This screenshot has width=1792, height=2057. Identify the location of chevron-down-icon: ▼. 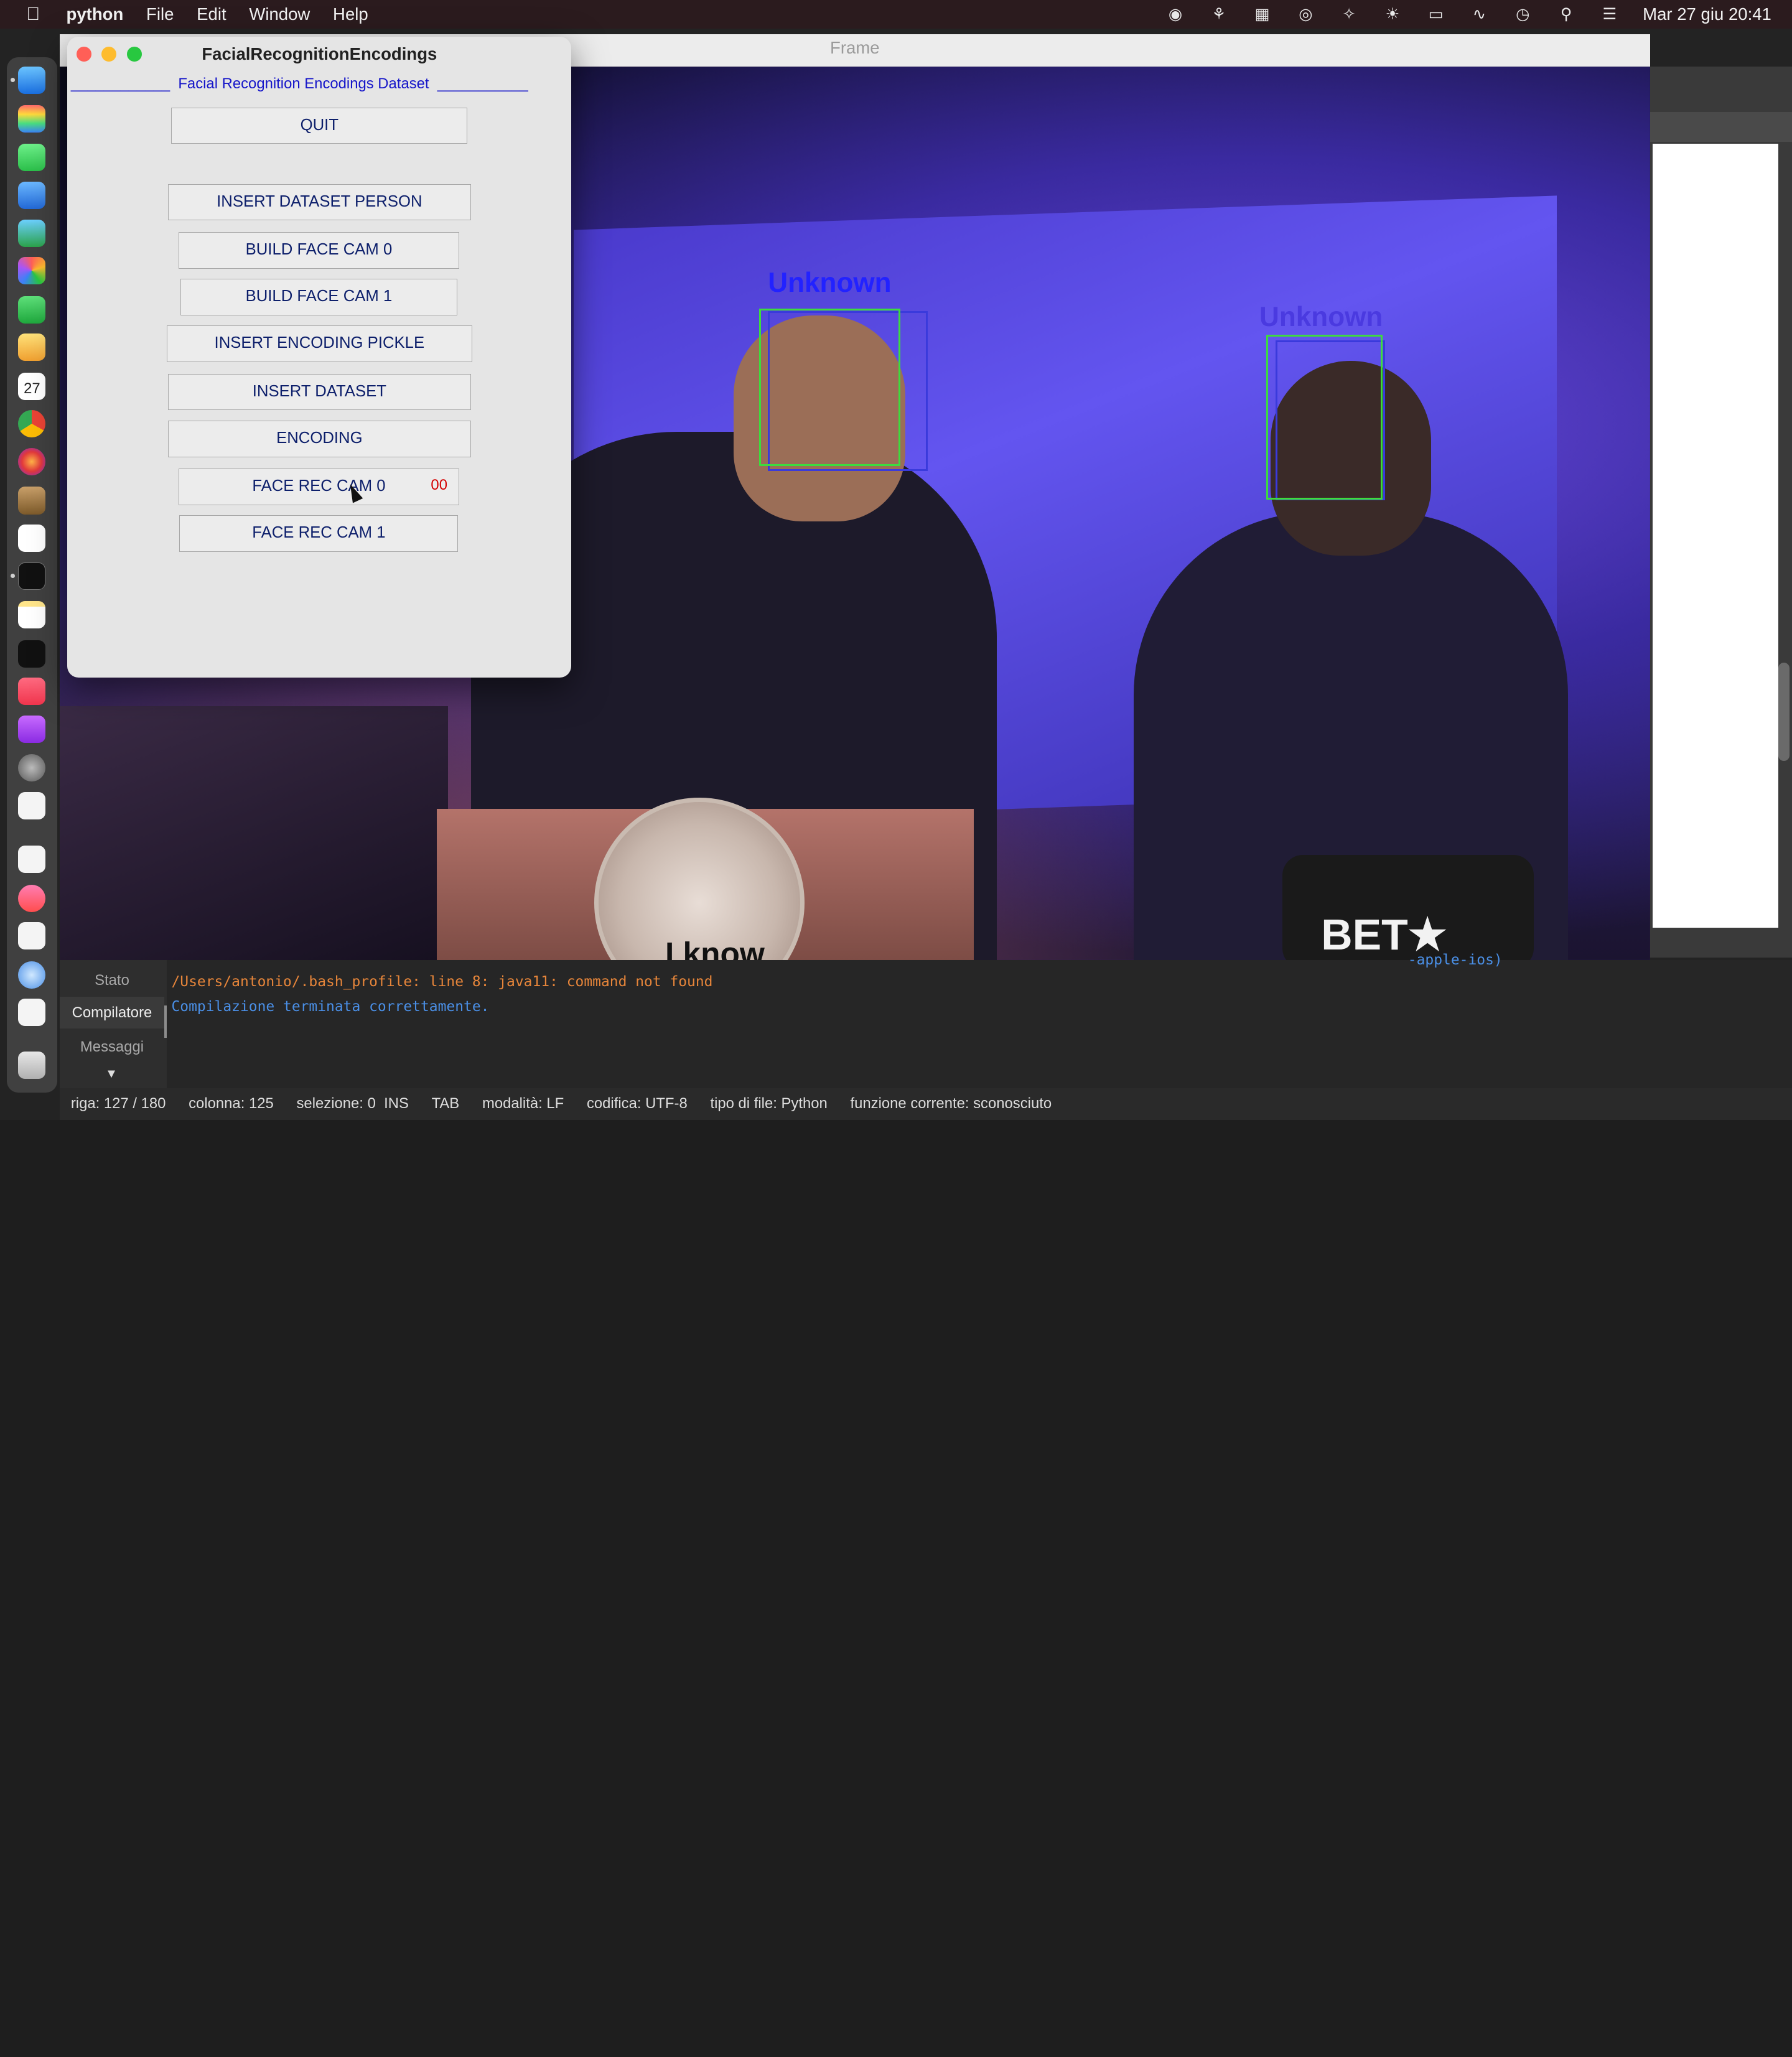
(112, 1074).